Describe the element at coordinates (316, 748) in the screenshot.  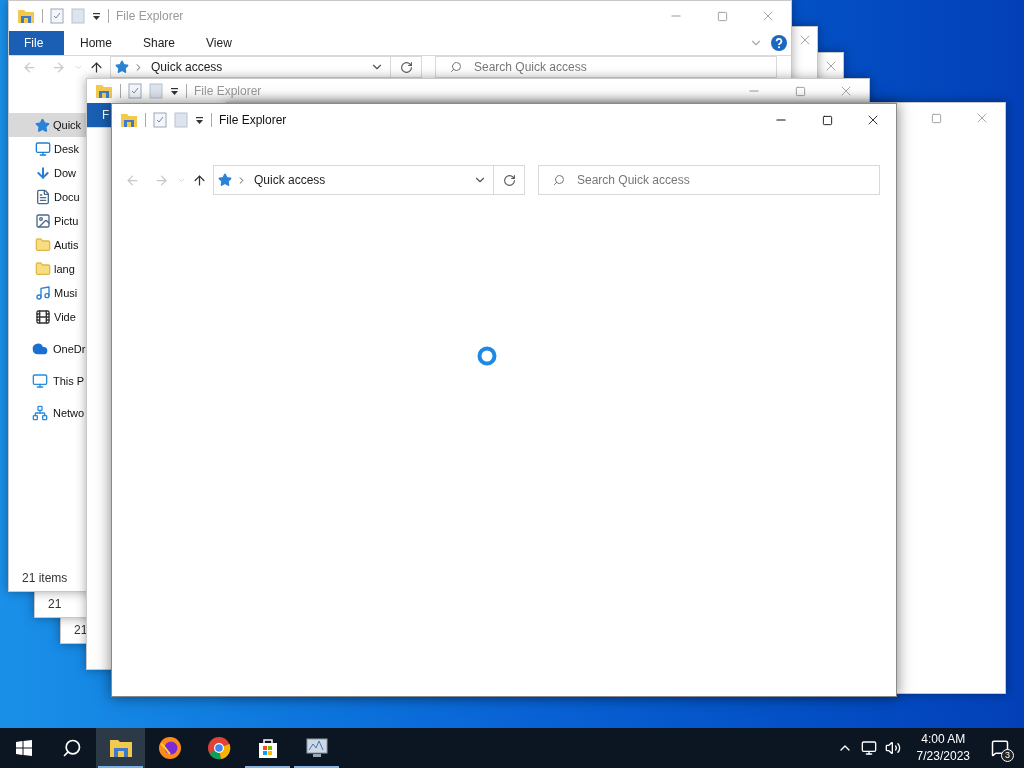
I see `monitor-chart-icon` at that location.